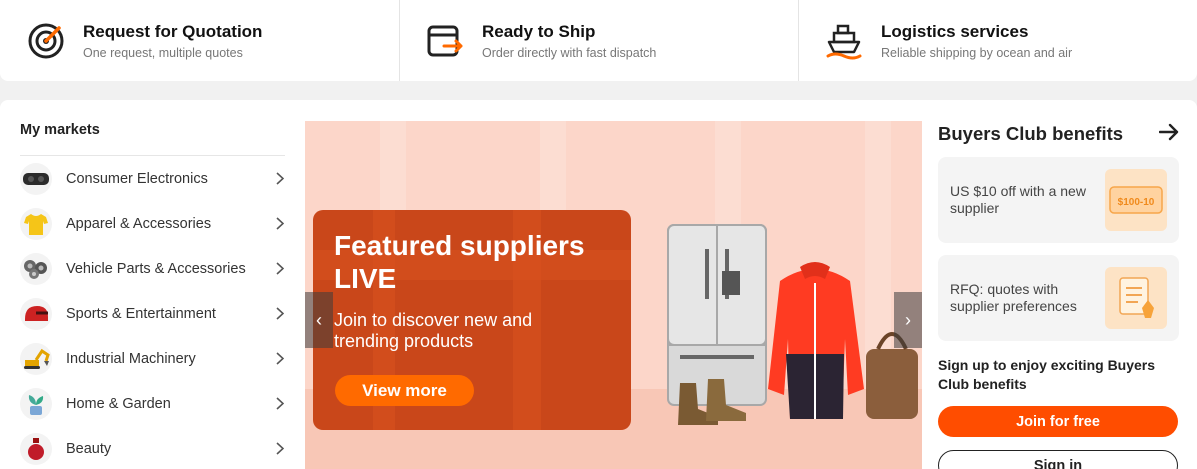 This screenshot has height=469, width=1197. Describe the element at coordinates (792, 324) in the screenshot. I see `products-illustration` at that location.